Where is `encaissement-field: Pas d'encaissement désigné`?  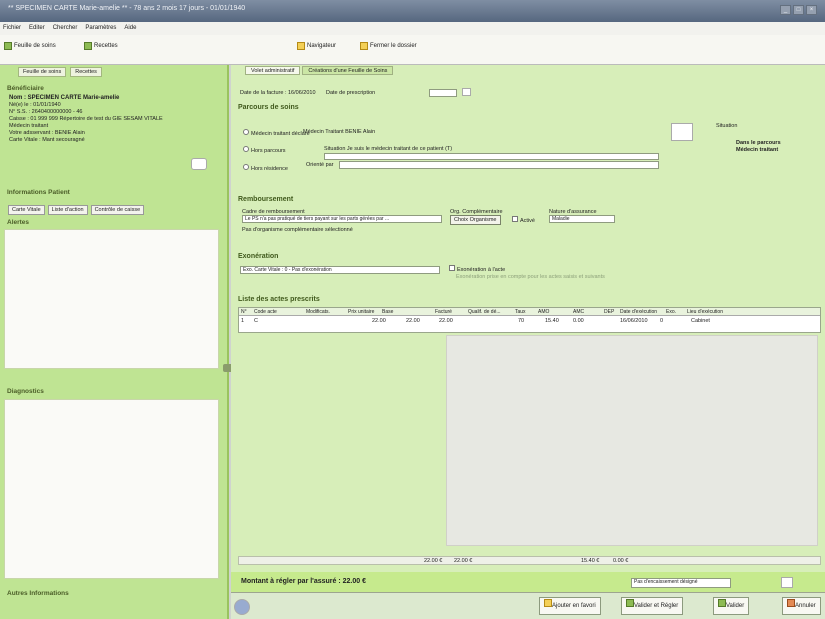 encaissement-field: Pas d'encaissement désigné is located at coordinates (681, 583).